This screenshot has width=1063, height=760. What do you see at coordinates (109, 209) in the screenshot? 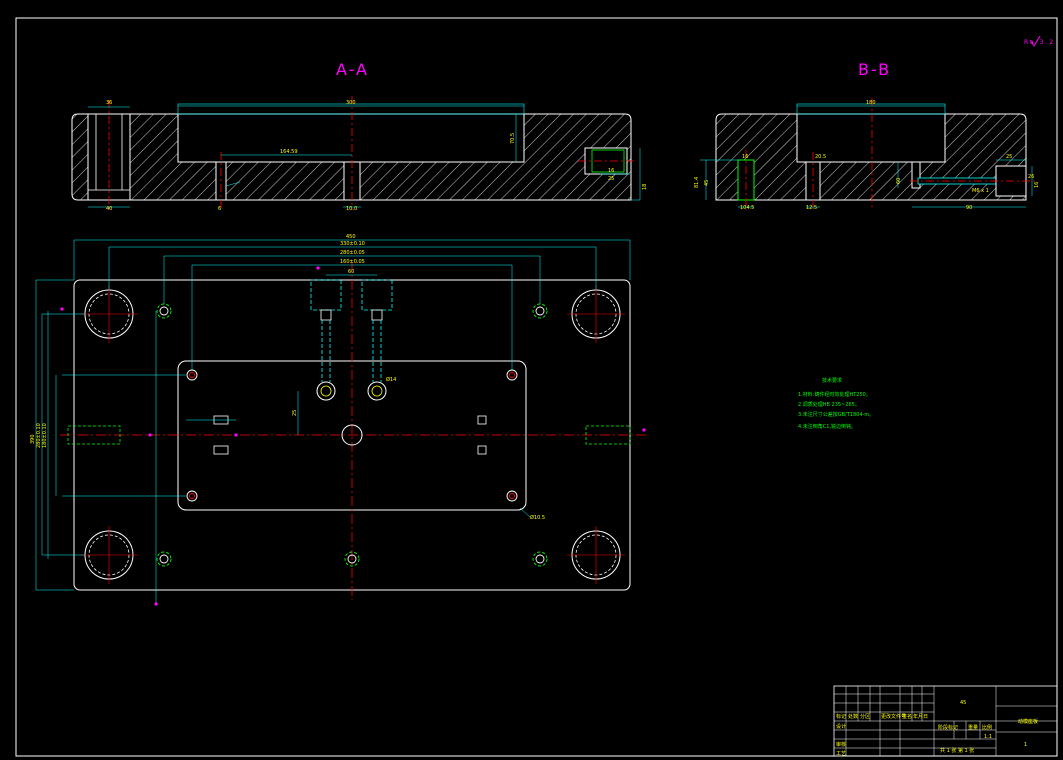
I see `dim-a-left-bottom: 40` at bounding box center [109, 209].